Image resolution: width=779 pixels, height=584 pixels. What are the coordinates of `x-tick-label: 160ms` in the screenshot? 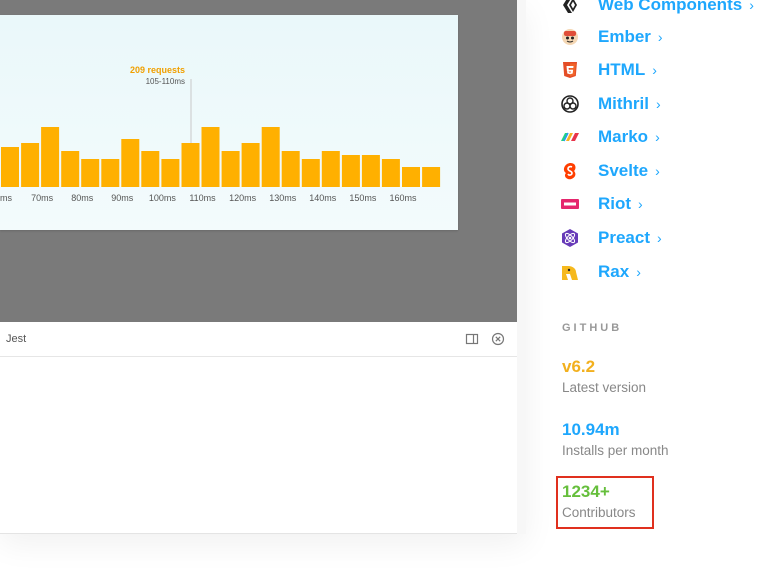 It's located at (403, 198).